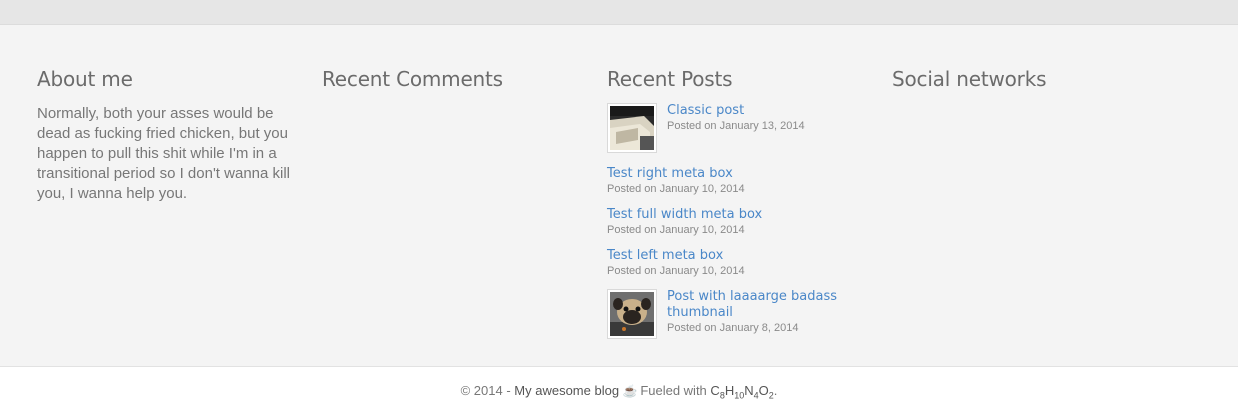  I want to click on fueled-text: Fueled with, so click(673, 390).